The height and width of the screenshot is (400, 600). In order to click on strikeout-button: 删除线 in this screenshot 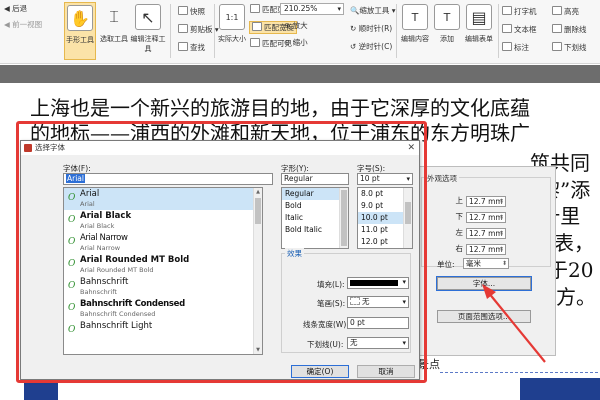, I will do `click(569, 29)`.